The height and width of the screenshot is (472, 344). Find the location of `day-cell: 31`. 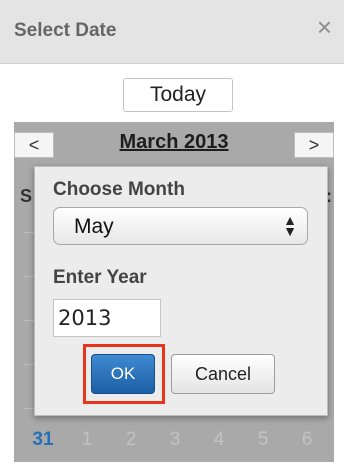

day-cell: 31 is located at coordinates (43, 440).